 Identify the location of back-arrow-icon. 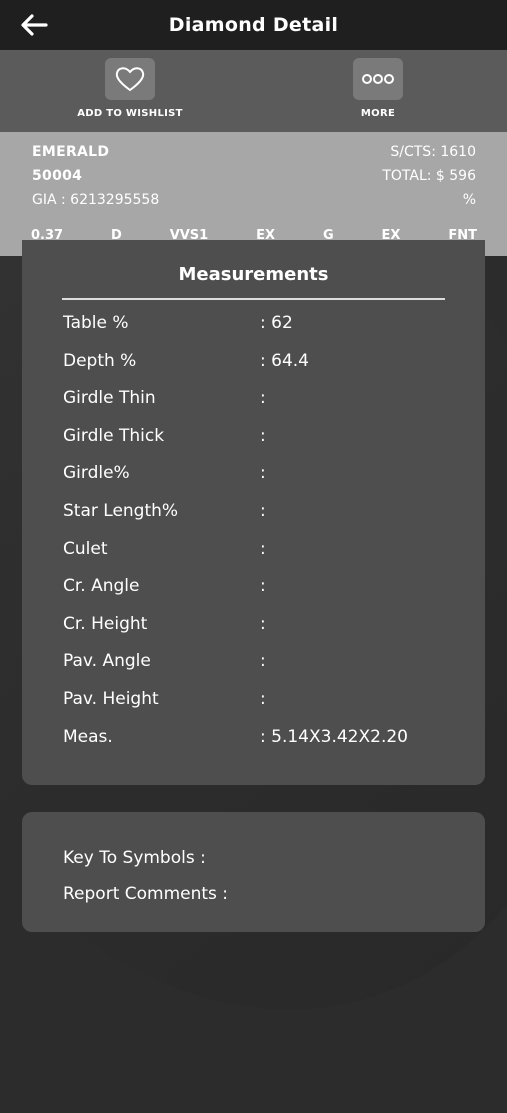
(34, 25).